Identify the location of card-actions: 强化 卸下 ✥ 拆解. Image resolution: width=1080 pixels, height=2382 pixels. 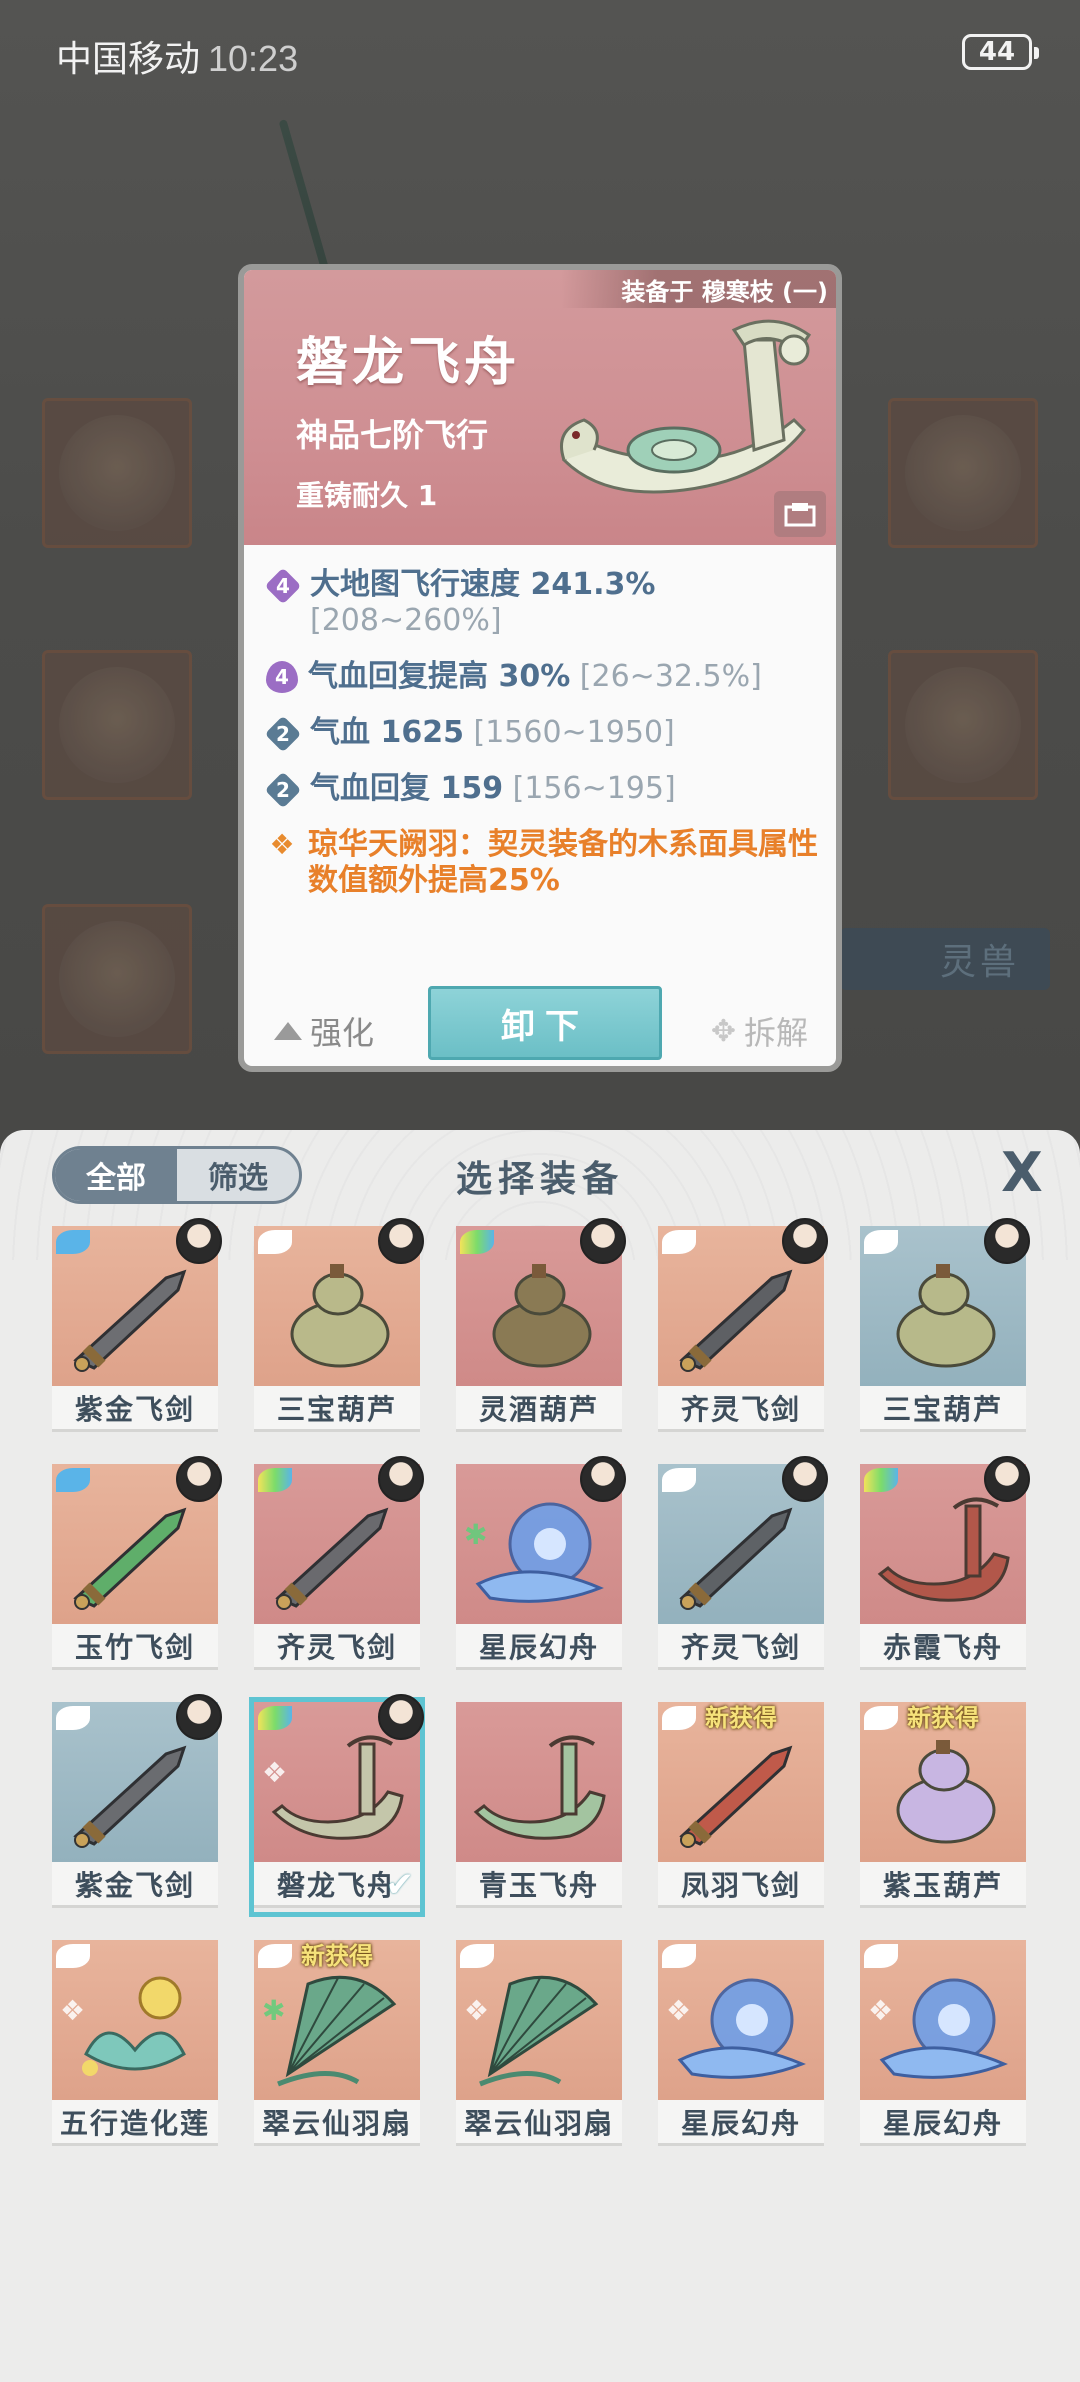
(540, 1011).